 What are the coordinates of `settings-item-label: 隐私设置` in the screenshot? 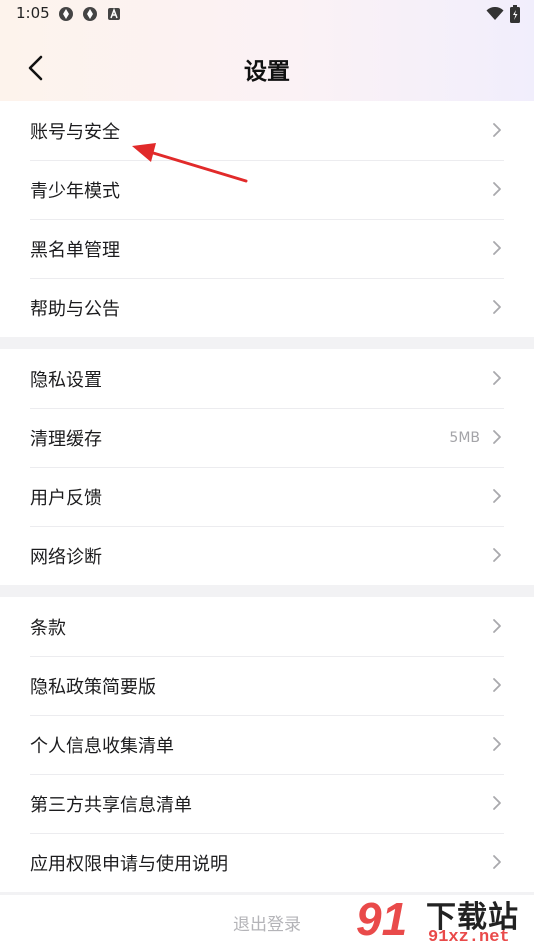 It's located at (66, 380).